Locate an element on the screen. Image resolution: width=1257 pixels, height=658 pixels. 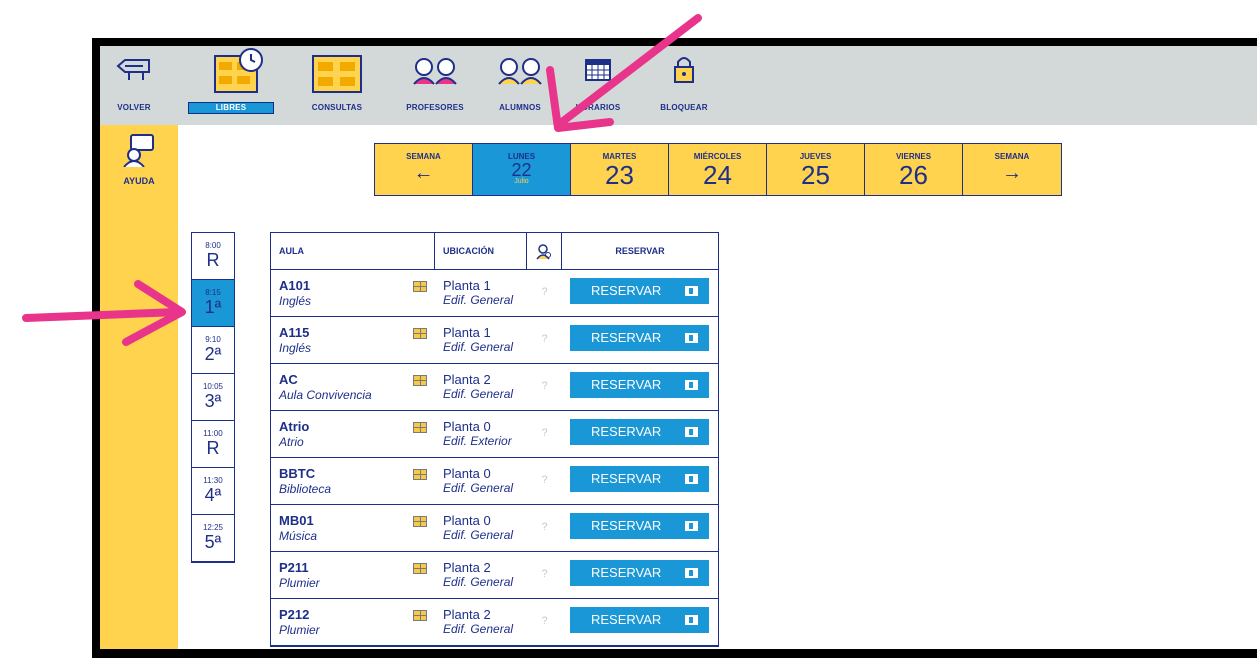
table-row: A115 Inglés Planta 1 Edif. General? RESERVAR is located at coordinates (494, 340).